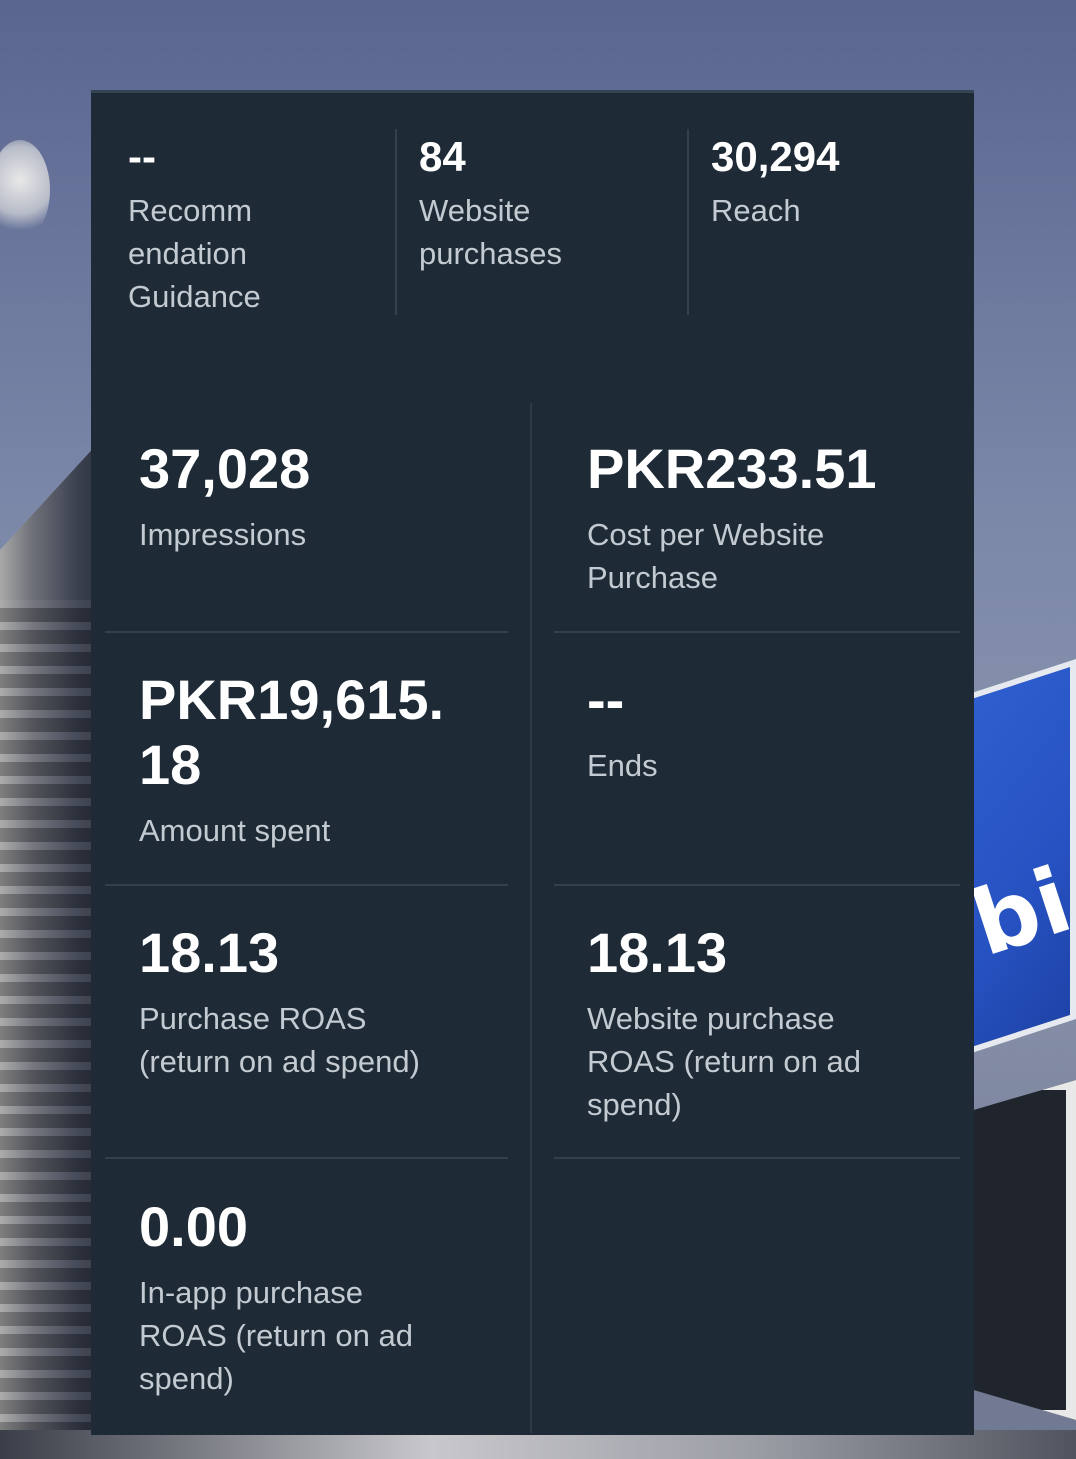 The width and height of the screenshot is (1076, 1459). I want to click on metric-ends: -- Ends, so click(777, 727).